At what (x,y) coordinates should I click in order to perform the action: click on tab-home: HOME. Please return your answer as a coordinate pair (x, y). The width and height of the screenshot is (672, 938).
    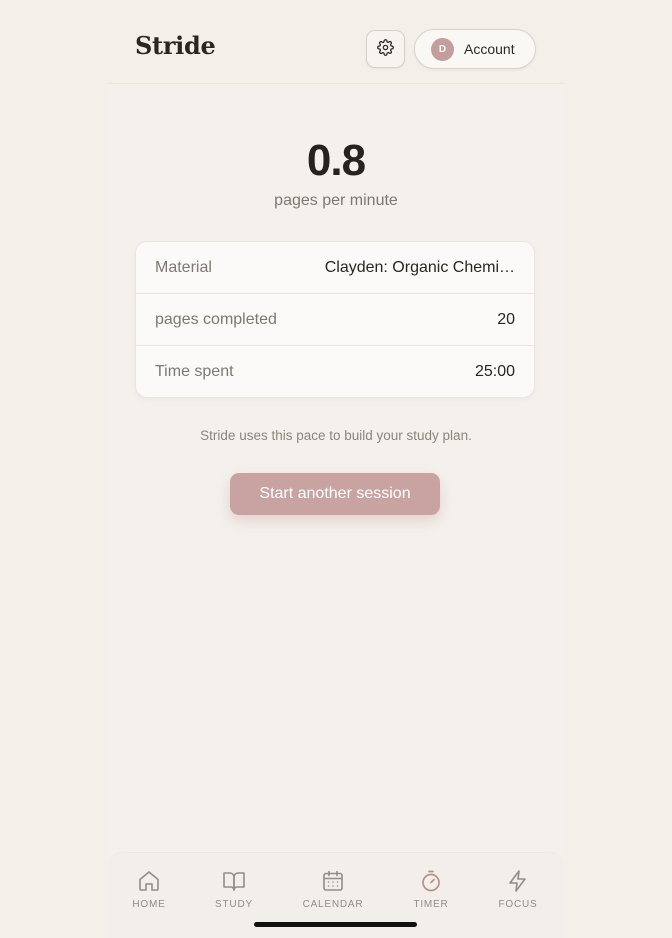
    Looking at the image, I should click on (149, 889).